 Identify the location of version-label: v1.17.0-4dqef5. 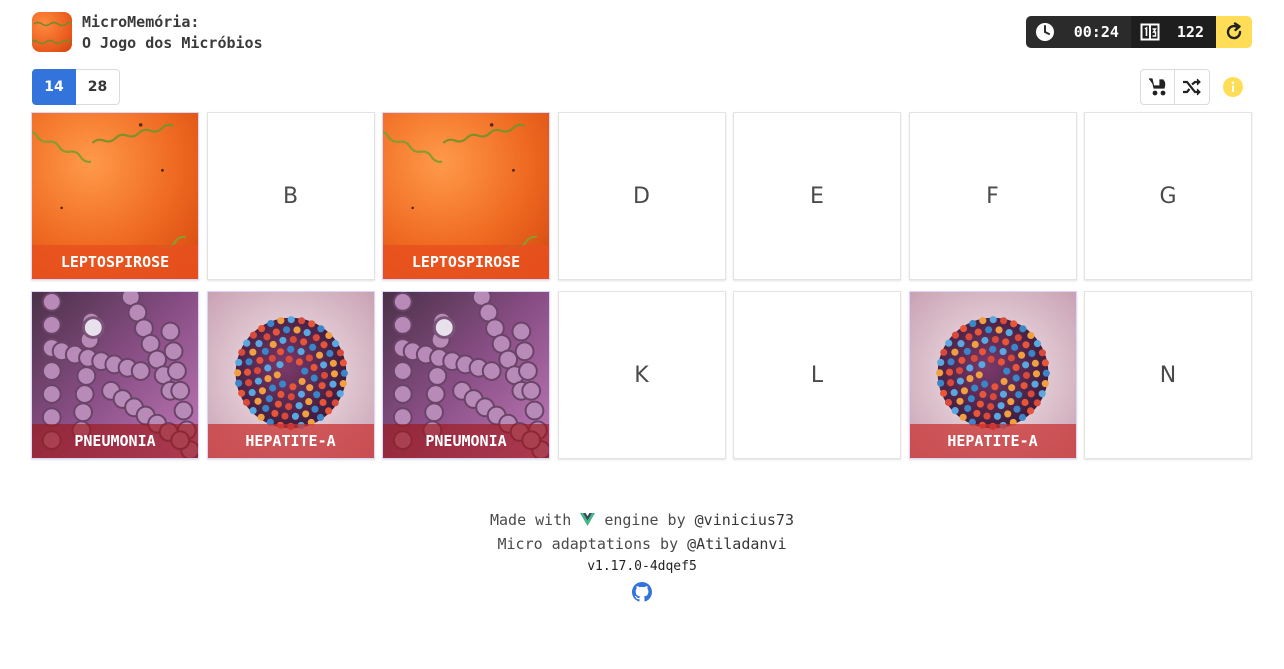
(642, 566).